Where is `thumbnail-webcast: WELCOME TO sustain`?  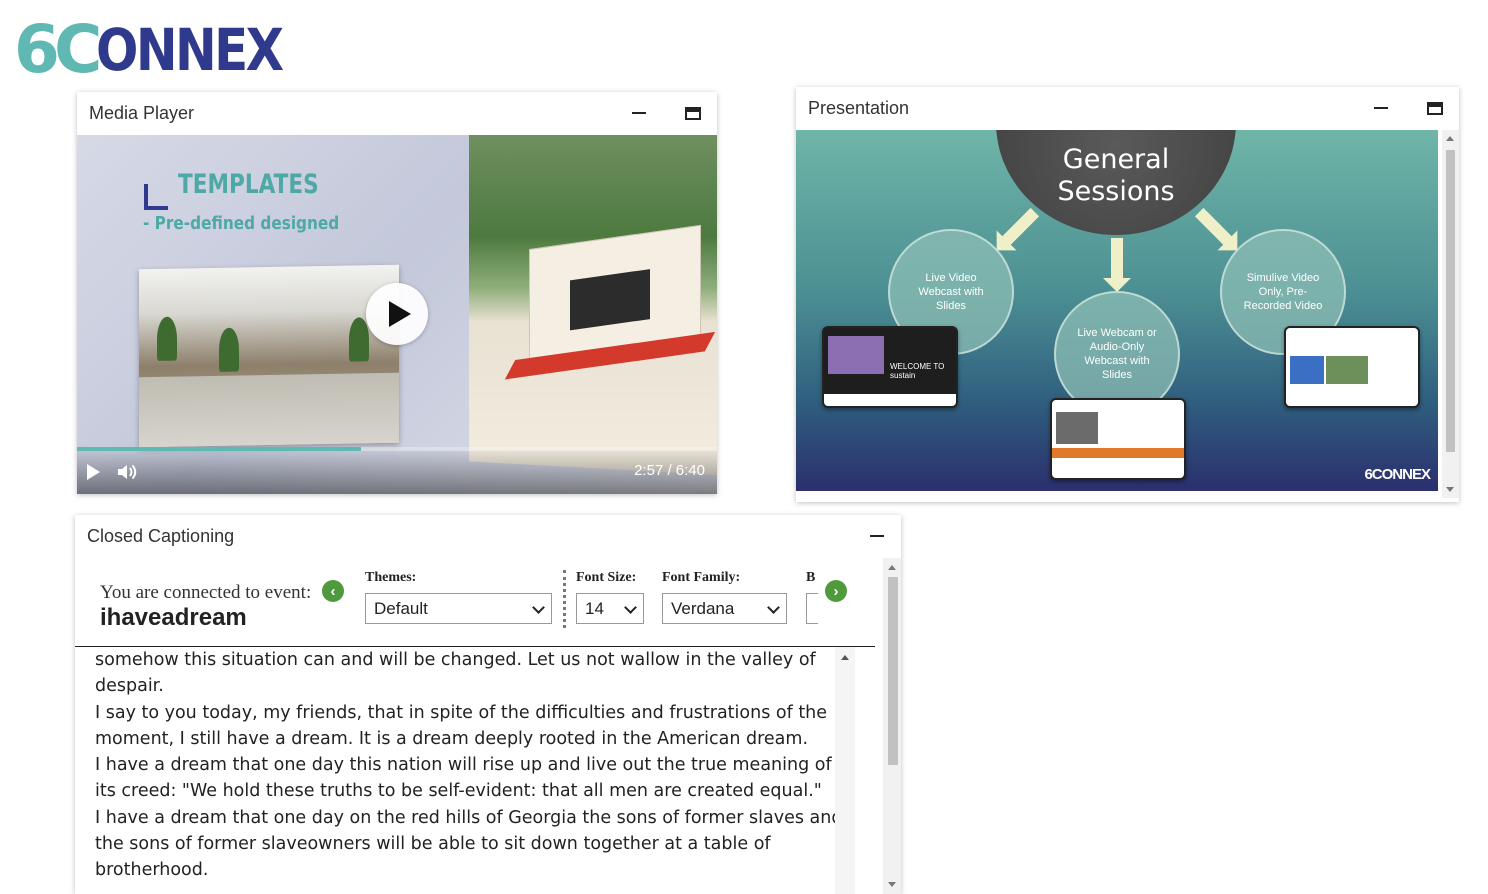 thumbnail-webcast: WELCOME TO sustain is located at coordinates (890, 367).